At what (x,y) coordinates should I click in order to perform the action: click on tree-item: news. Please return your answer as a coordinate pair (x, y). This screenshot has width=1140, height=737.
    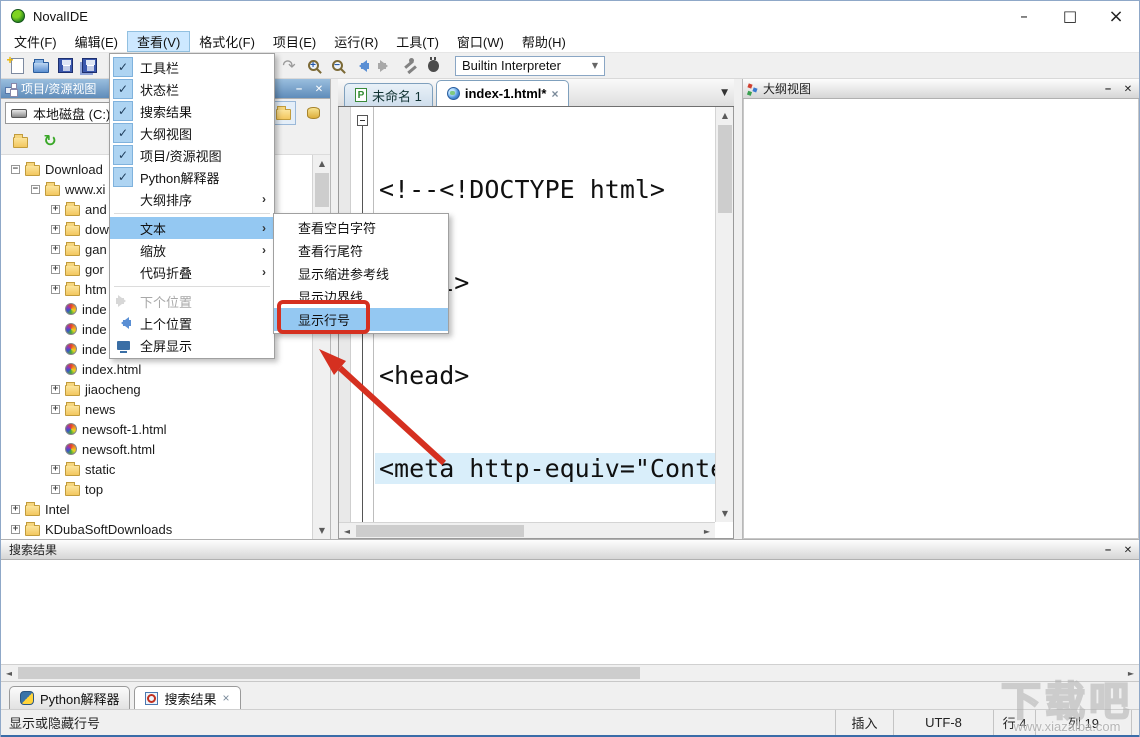
    Looking at the image, I should click on (155, 409).